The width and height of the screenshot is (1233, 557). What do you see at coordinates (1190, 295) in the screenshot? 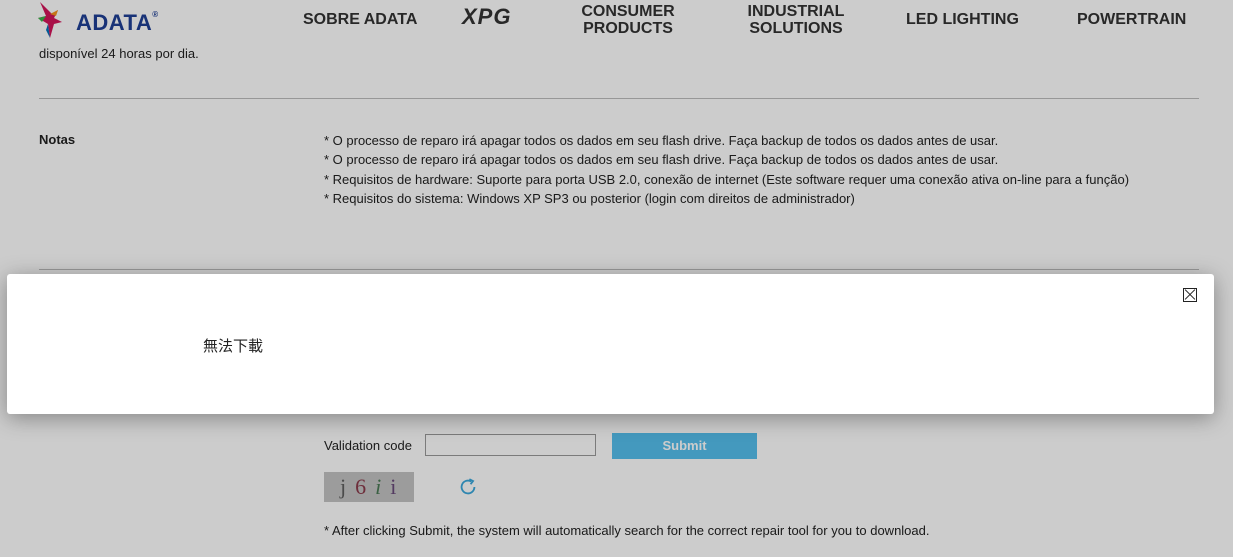
I see `close-icon` at bounding box center [1190, 295].